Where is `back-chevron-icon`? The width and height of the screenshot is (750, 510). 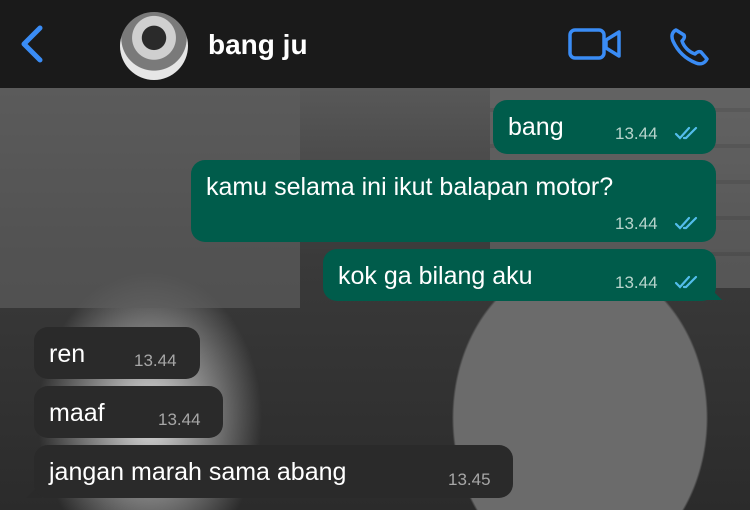 back-chevron-icon is located at coordinates (32, 44).